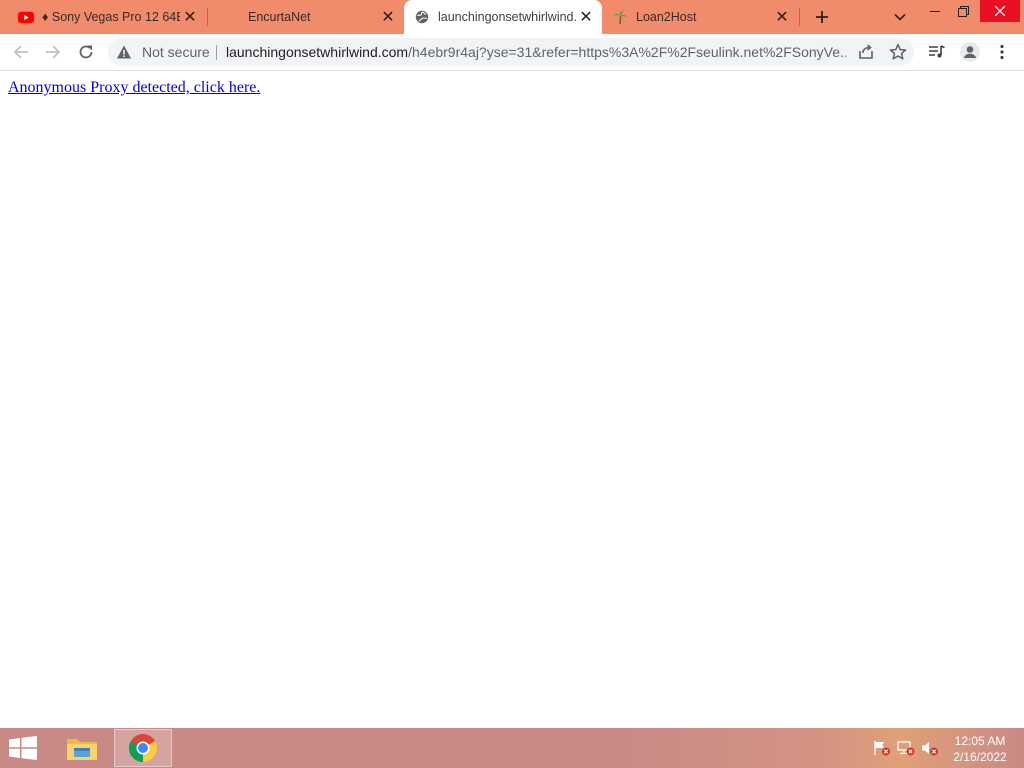 This screenshot has width=1024, height=768. I want to click on globe-icon, so click(422, 17).